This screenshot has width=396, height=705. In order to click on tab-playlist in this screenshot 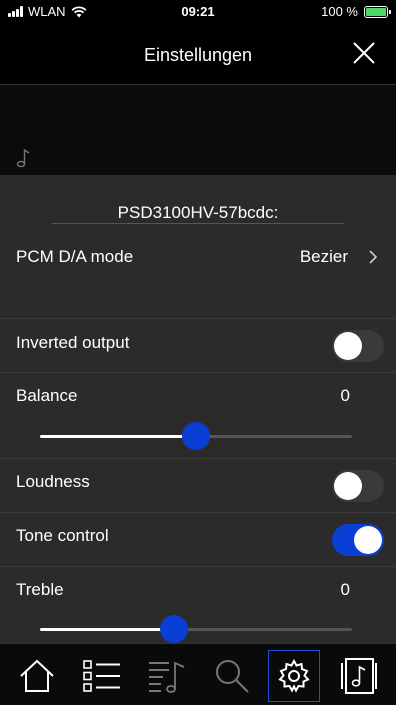, I will do `click(167, 676)`.